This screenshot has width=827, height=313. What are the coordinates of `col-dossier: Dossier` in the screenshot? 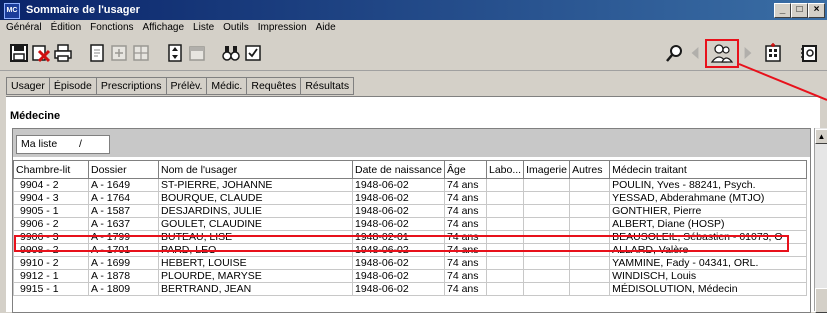 It's located at (123, 169).